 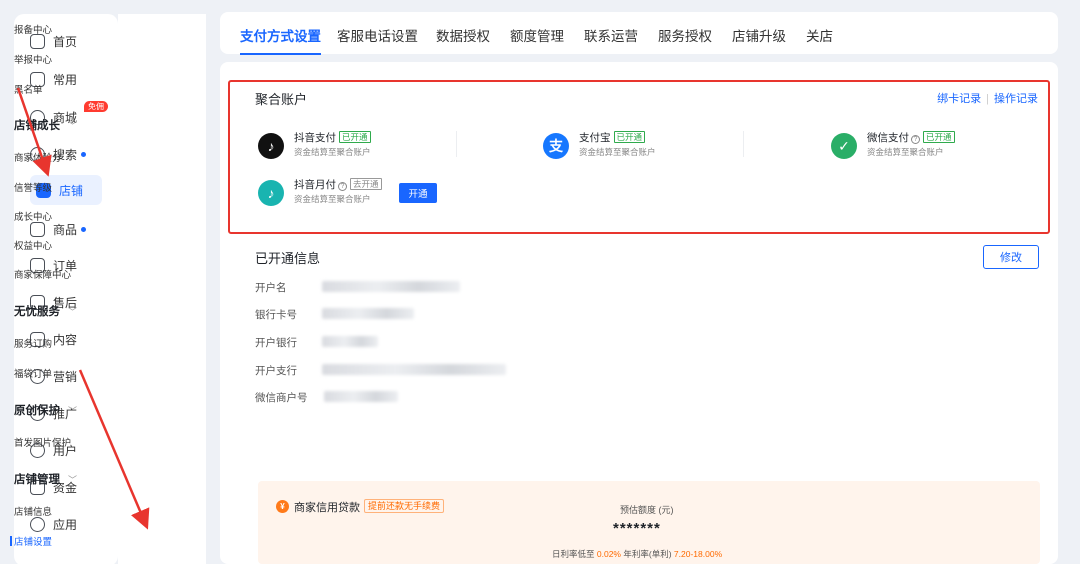 What do you see at coordinates (637, 554) in the screenshot?
I see `loan-rate-text: 日利率低至 0.02% 年利率(单利) 7.20-18.00%` at bounding box center [637, 554].